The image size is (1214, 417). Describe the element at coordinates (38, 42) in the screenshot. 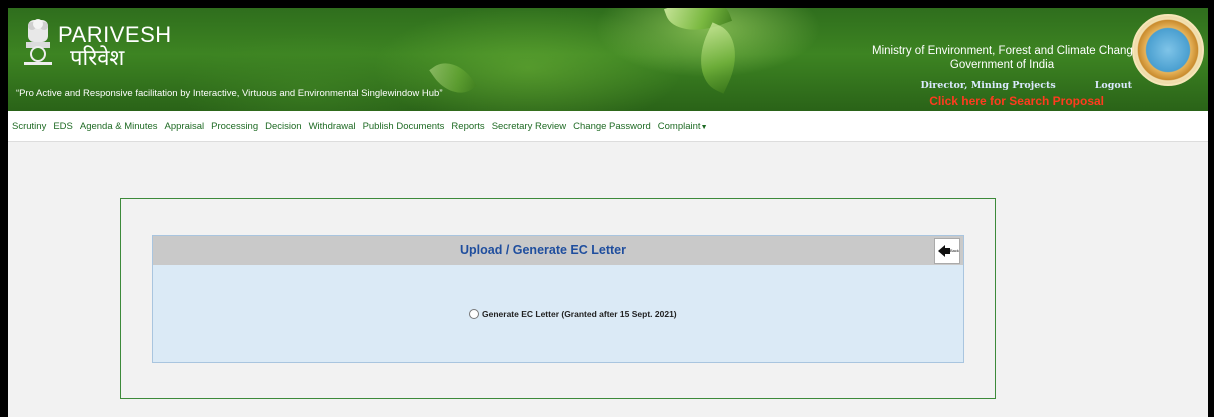

I see `national-emblem-icon` at that location.